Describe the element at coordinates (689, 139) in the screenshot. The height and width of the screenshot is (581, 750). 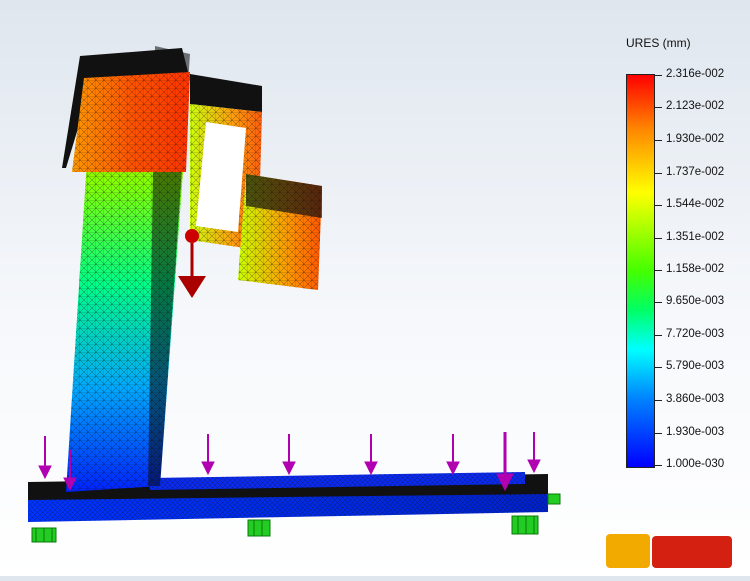
I see `legend-tick: 1.930e-002` at that location.